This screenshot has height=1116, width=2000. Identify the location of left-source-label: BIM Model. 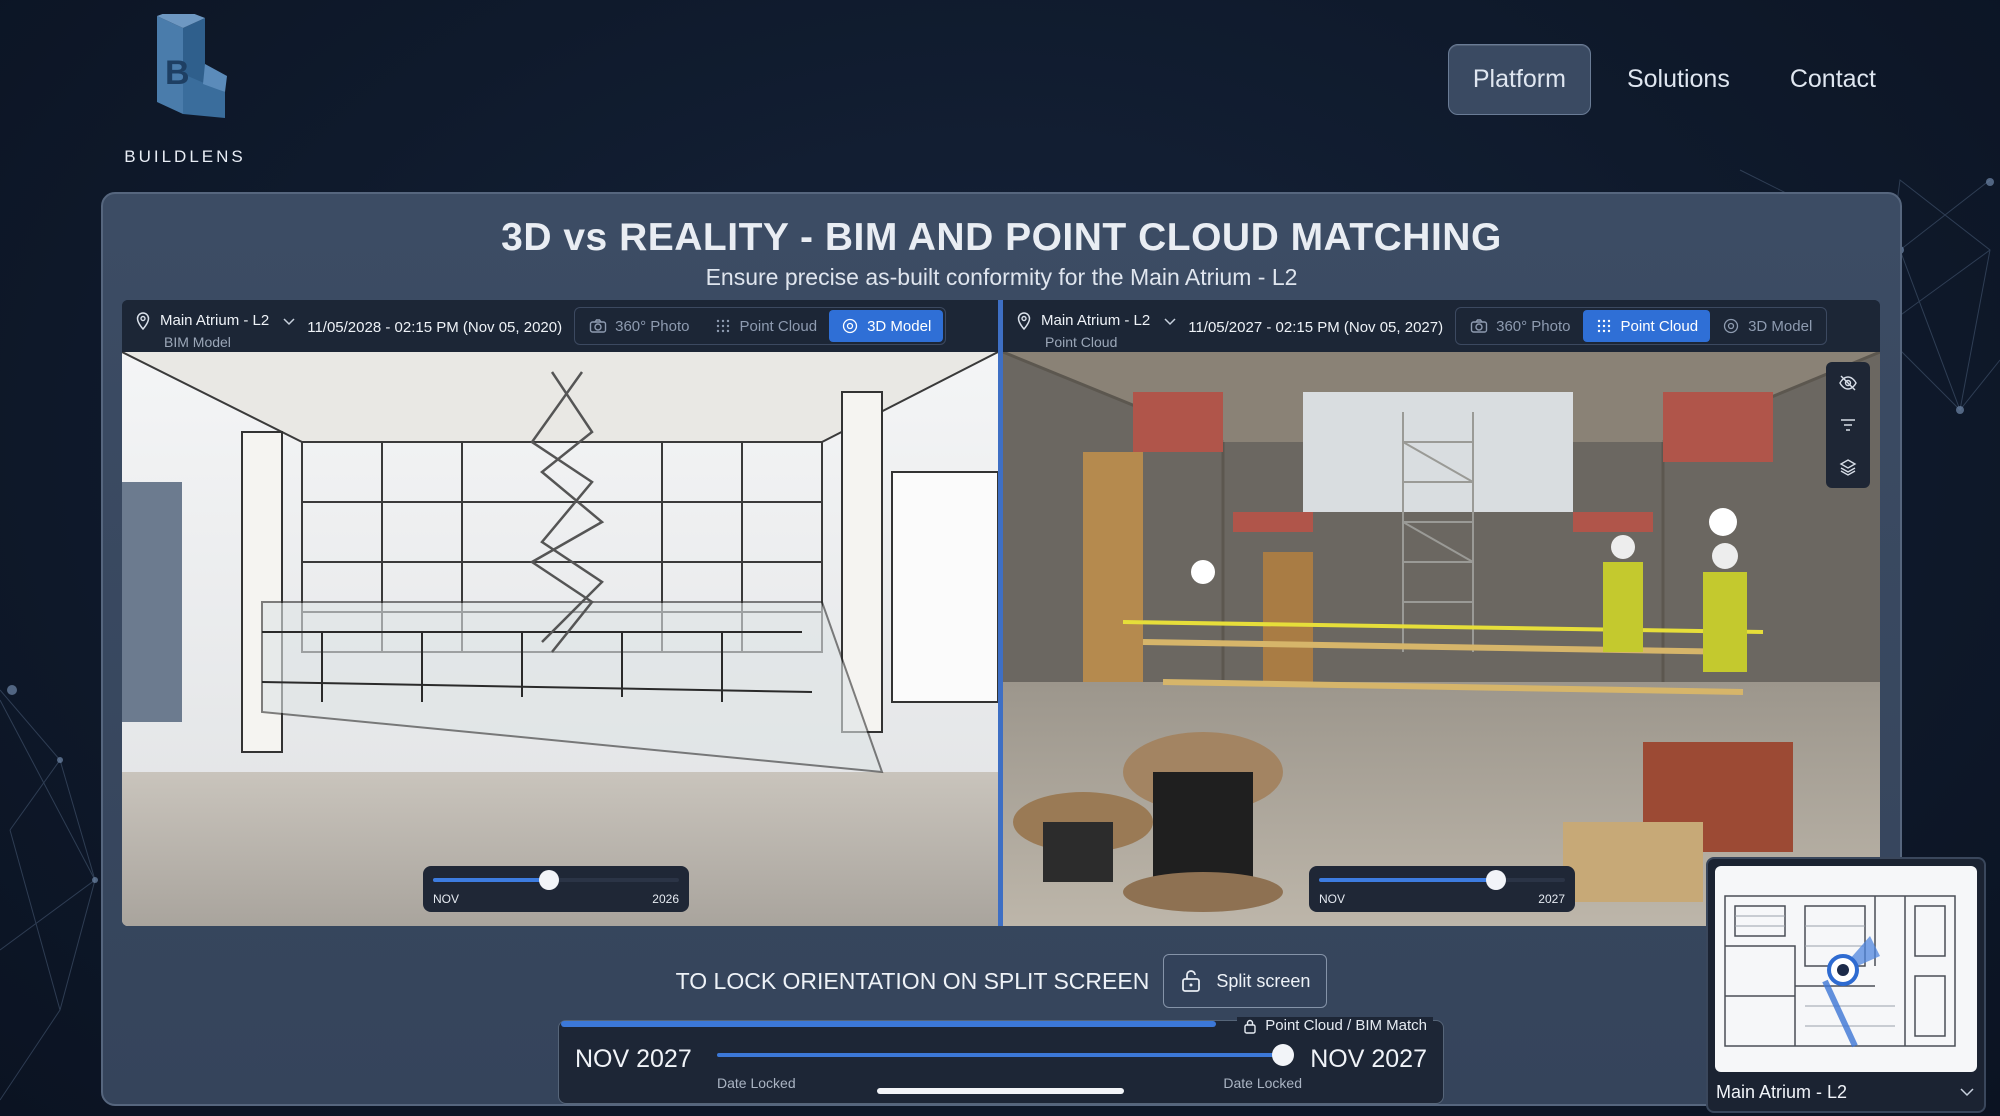
(197, 342).